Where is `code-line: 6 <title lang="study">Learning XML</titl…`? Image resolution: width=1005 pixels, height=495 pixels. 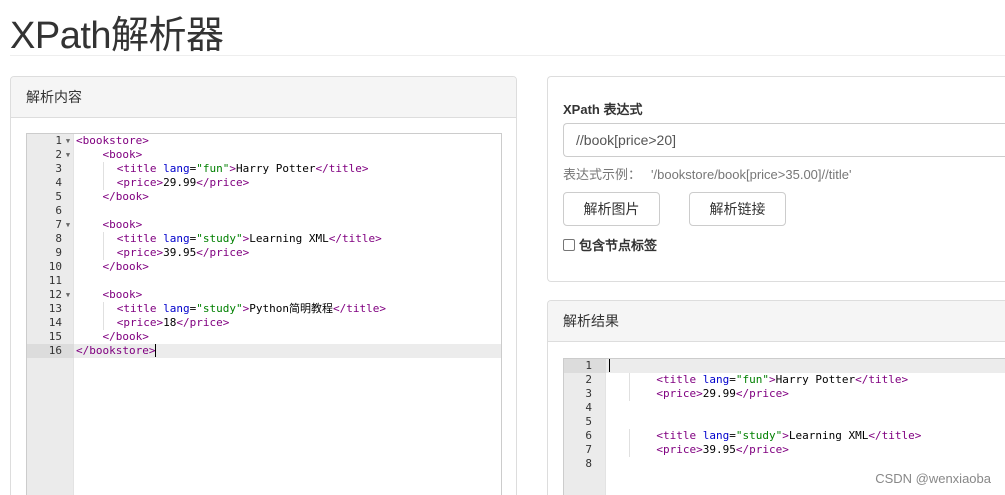 code-line: 6 <title lang="study">Learning XML</titl… is located at coordinates (784, 436).